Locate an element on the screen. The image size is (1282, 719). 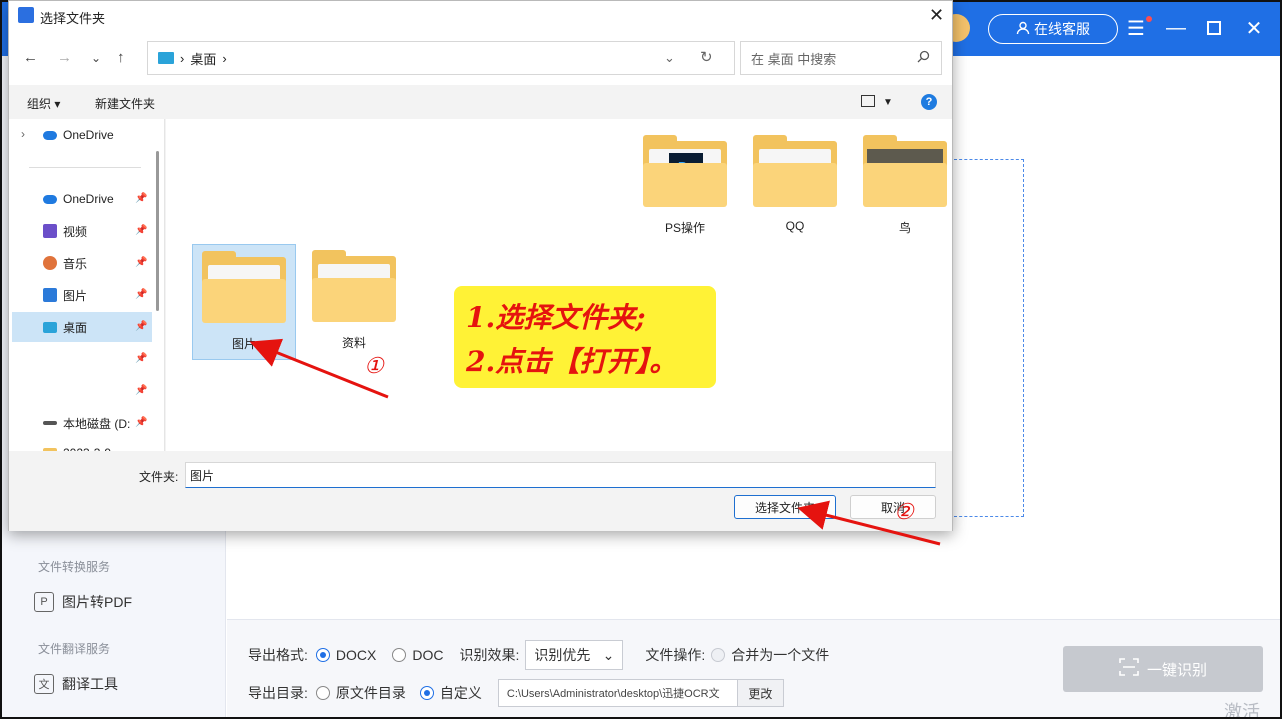
nav-item-folder-2023: 2023-3-9 is located at coordinates (103, 447).